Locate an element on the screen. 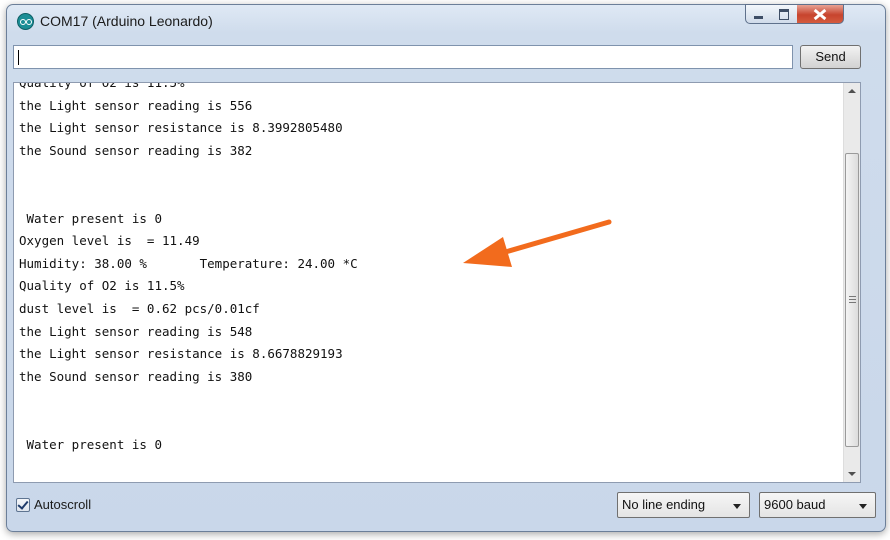 The height and width of the screenshot is (540, 890). line-ending-select: No line ending is located at coordinates (683, 505).